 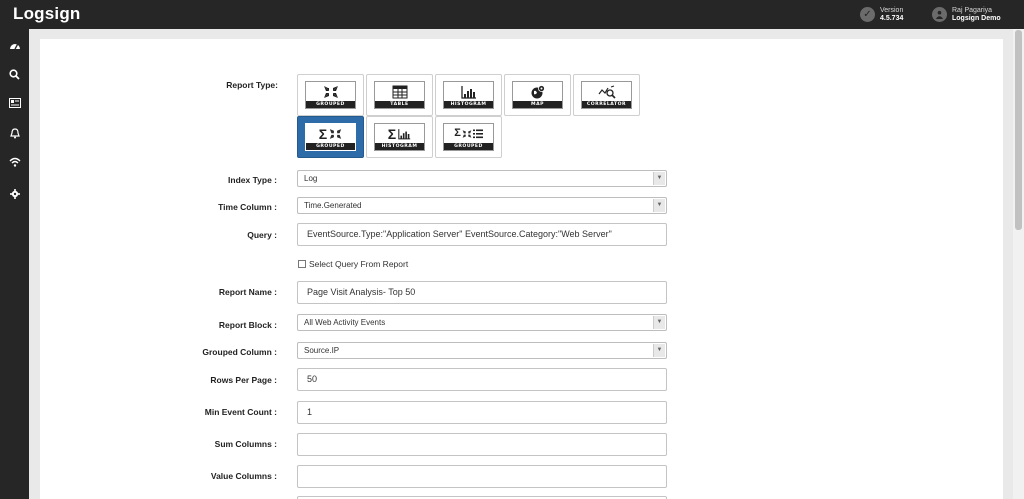 What do you see at coordinates (892, 10) in the screenshot?
I see `version-label: Version` at bounding box center [892, 10].